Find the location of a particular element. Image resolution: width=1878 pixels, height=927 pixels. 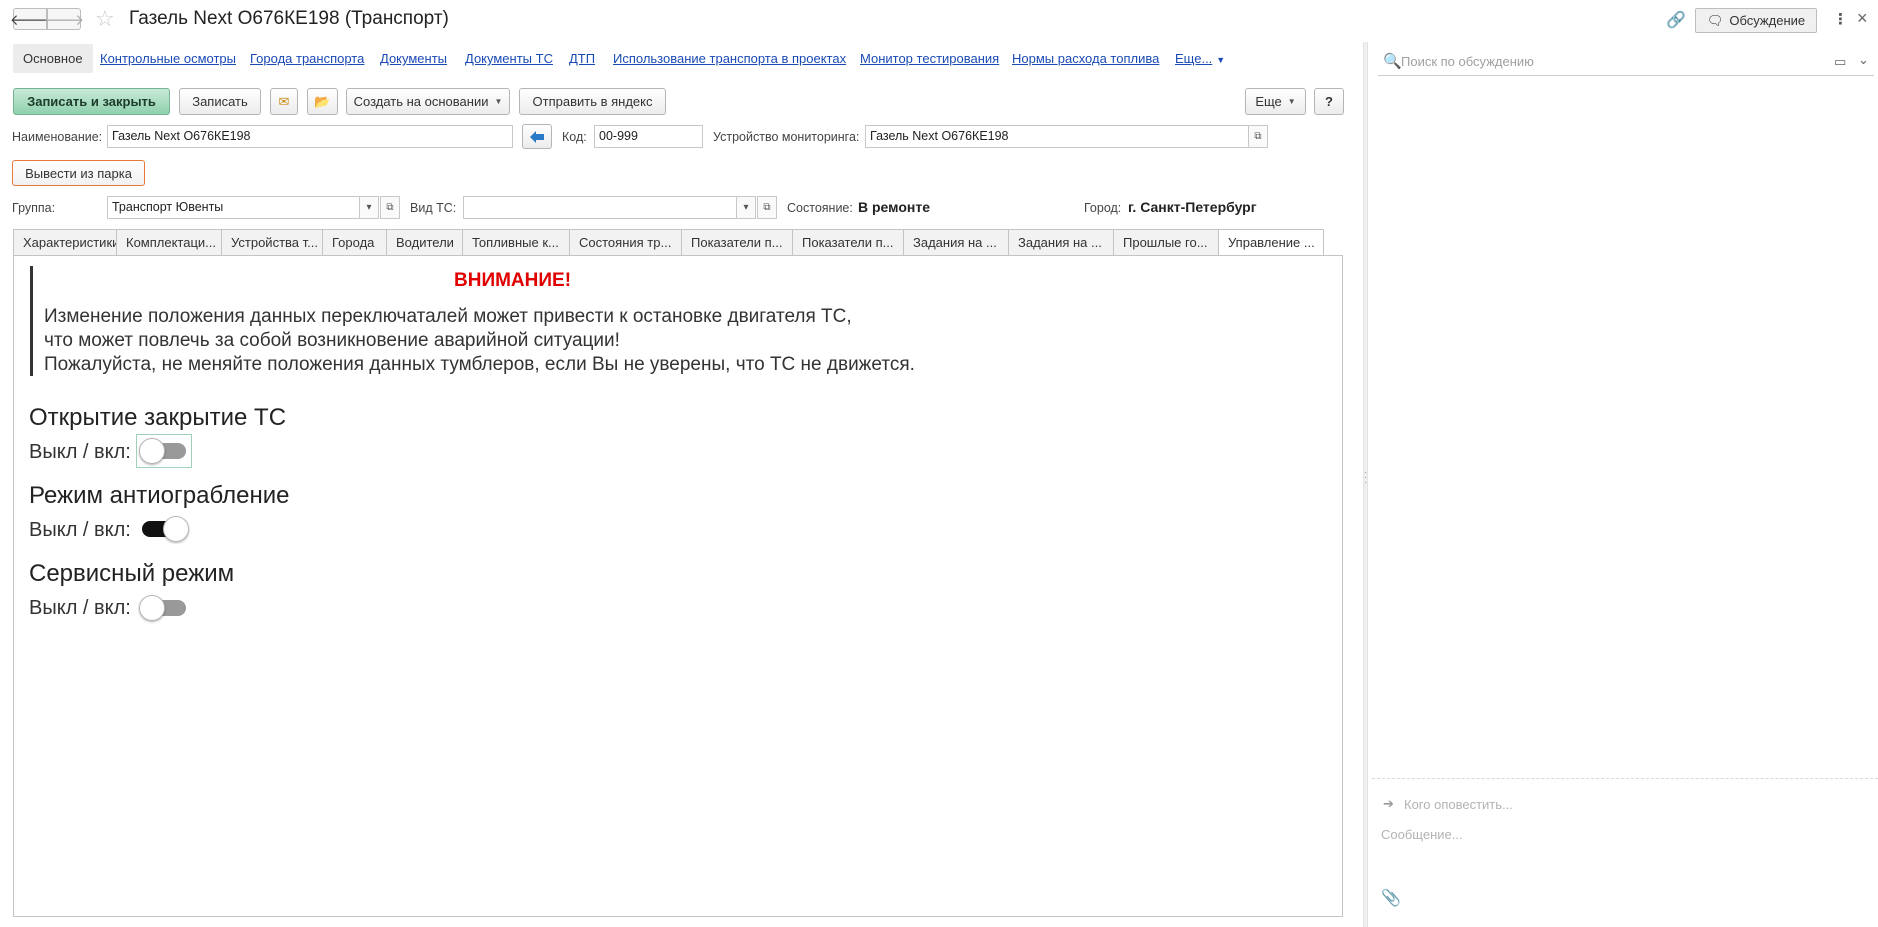

code-field: 00-999 is located at coordinates (648, 136).